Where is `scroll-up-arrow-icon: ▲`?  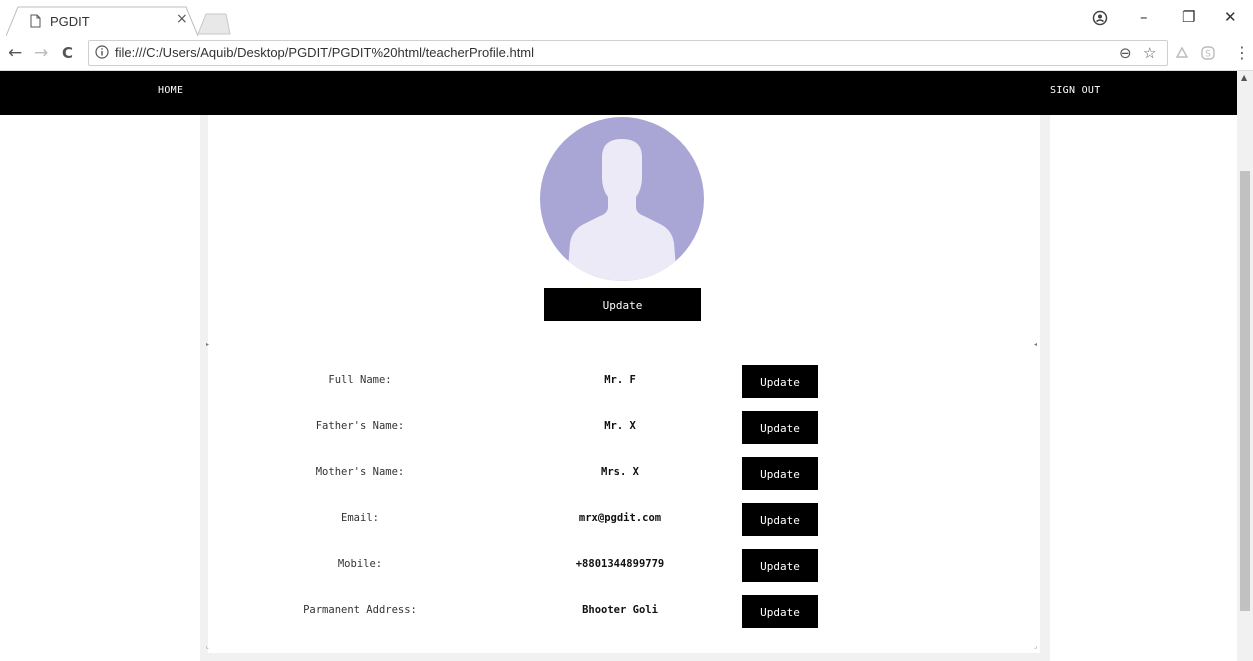 scroll-up-arrow-icon: ▲ is located at coordinates (1244, 77).